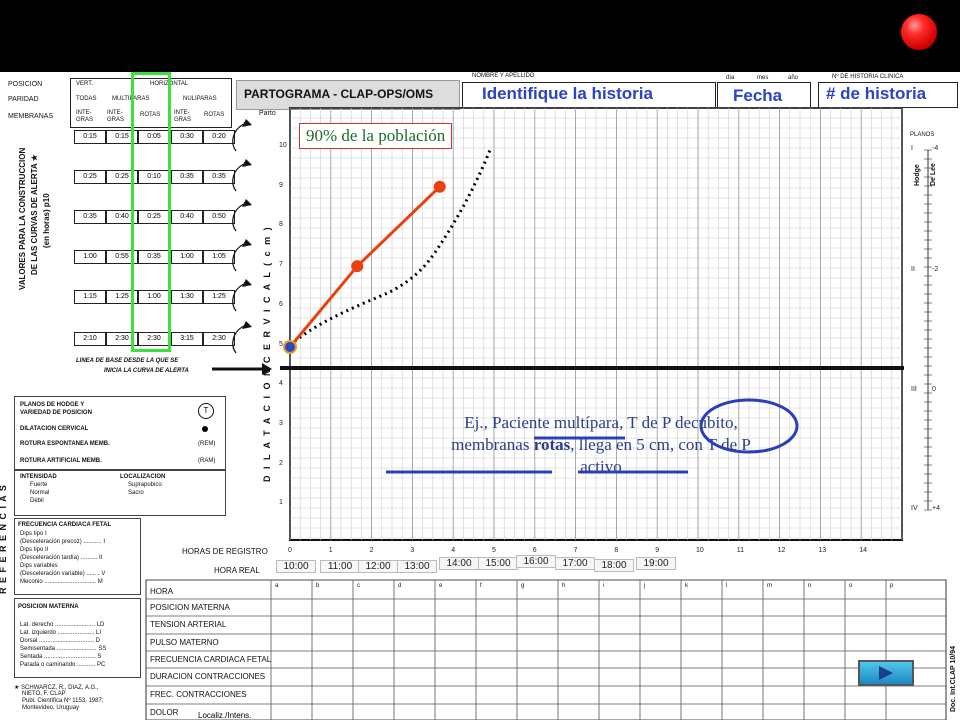 The image size is (960, 720). What do you see at coordinates (63, 701) in the screenshot?
I see `cite-3: Publ. Científica Nº 1153, 1987;` at bounding box center [63, 701].